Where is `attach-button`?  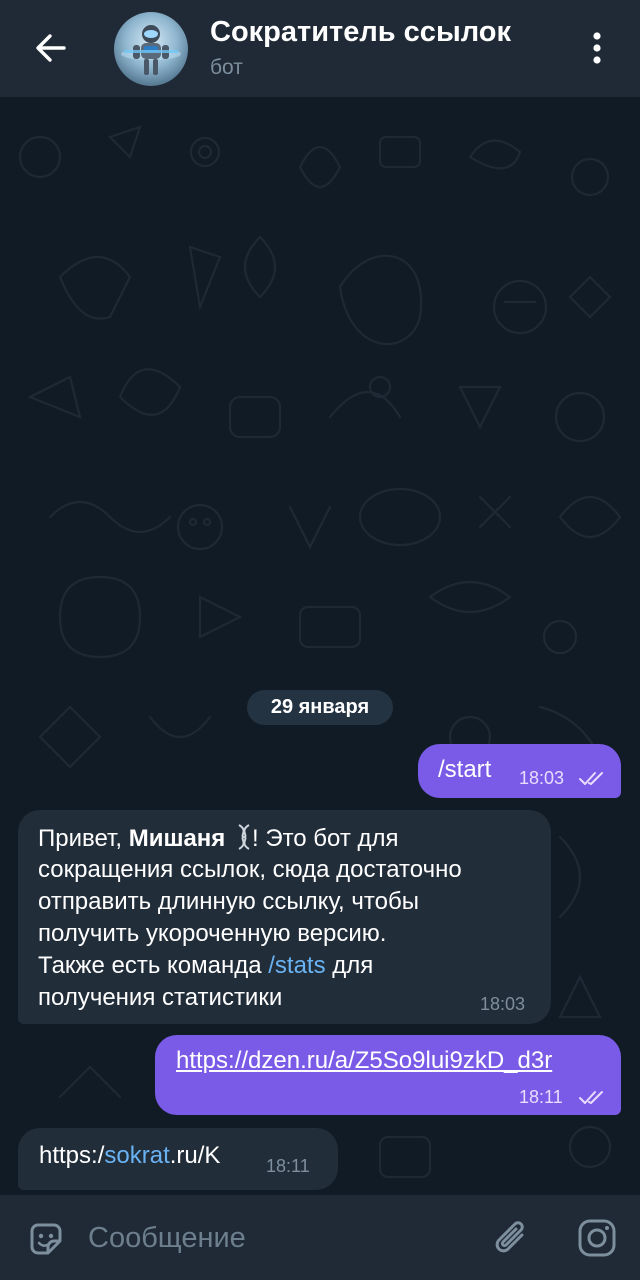
attach-button is located at coordinates (512, 1239).